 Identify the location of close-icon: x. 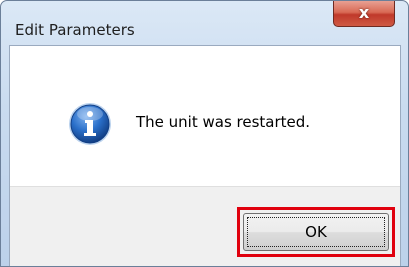
(364, 12).